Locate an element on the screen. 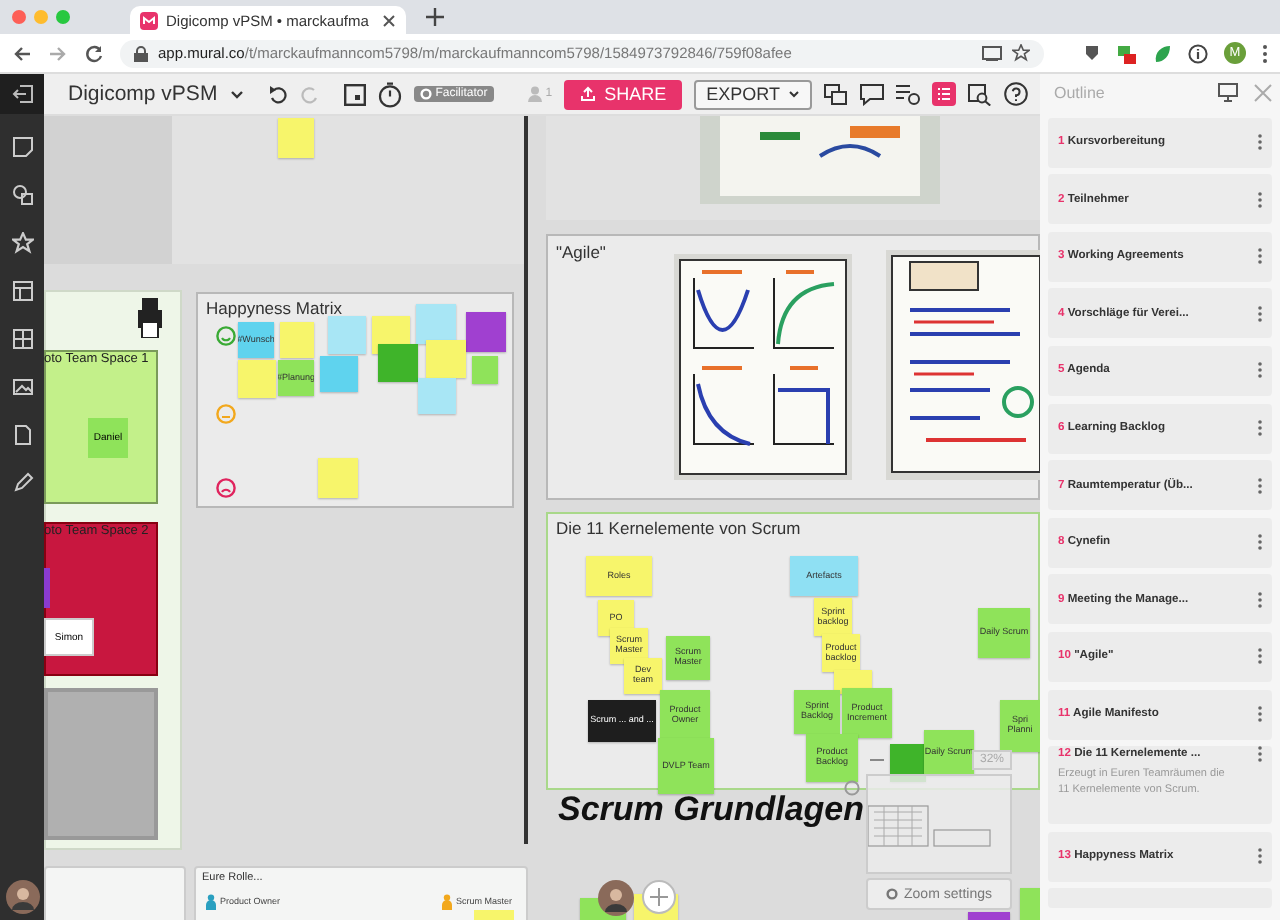 The image size is (1280, 920). star-icon is located at coordinates (1021, 53).